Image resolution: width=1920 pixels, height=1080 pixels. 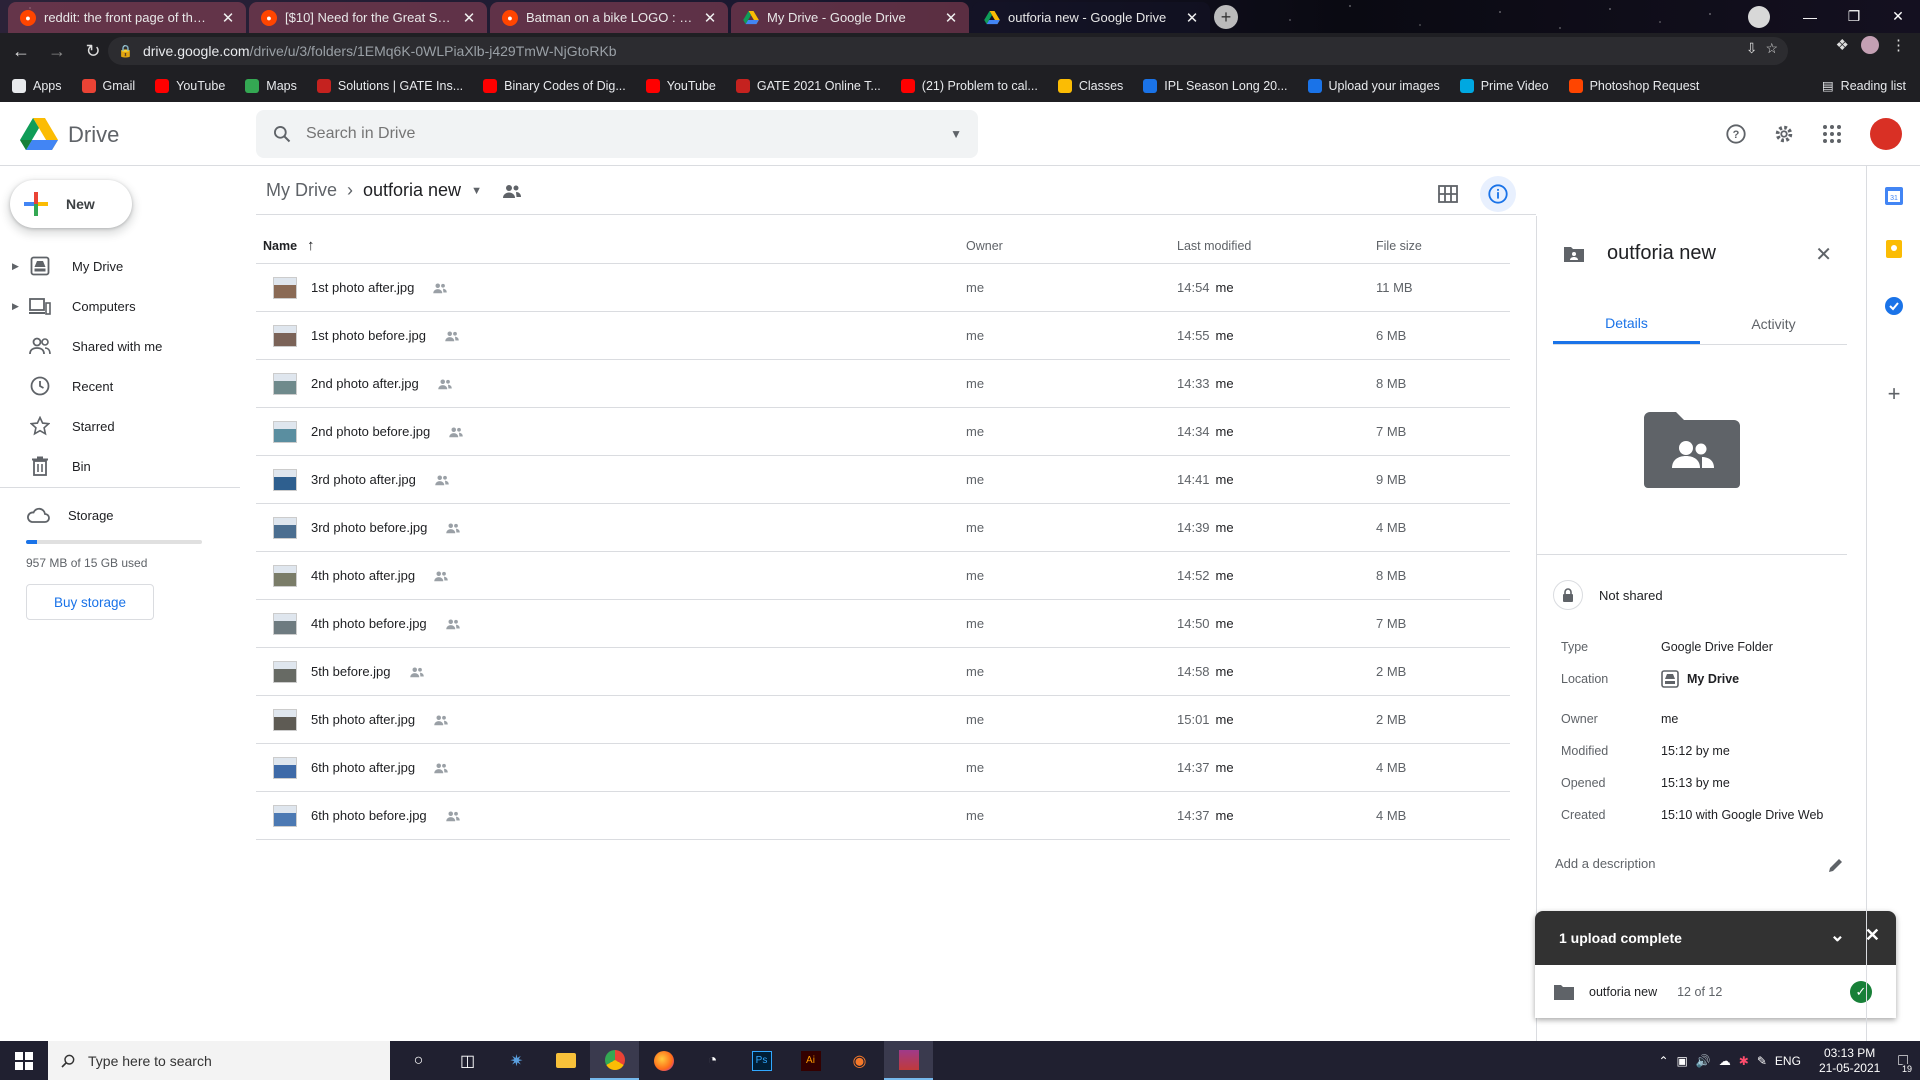 I want to click on sidebar-item-recent: ▶Recent, so click(x=120, y=386).